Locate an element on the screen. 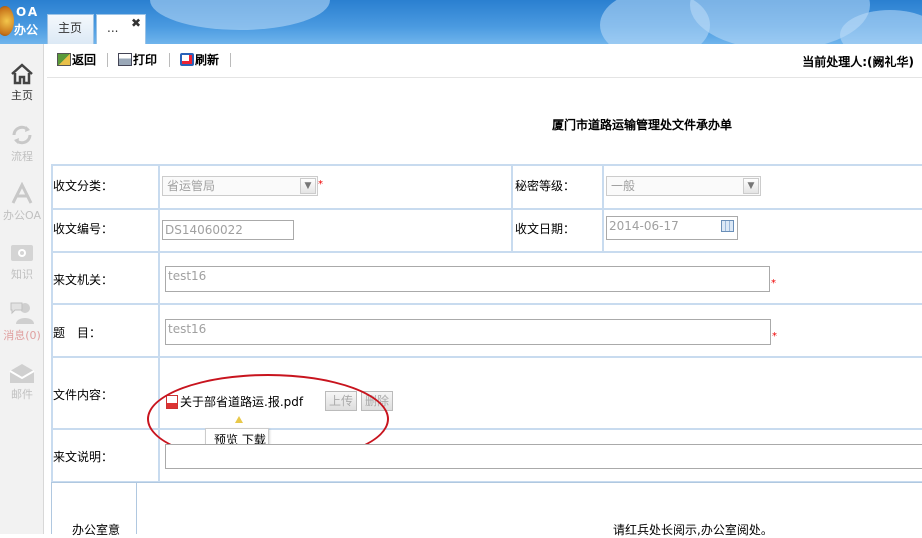 The height and width of the screenshot is (538, 922). message-icon is located at coordinates (22, 313).